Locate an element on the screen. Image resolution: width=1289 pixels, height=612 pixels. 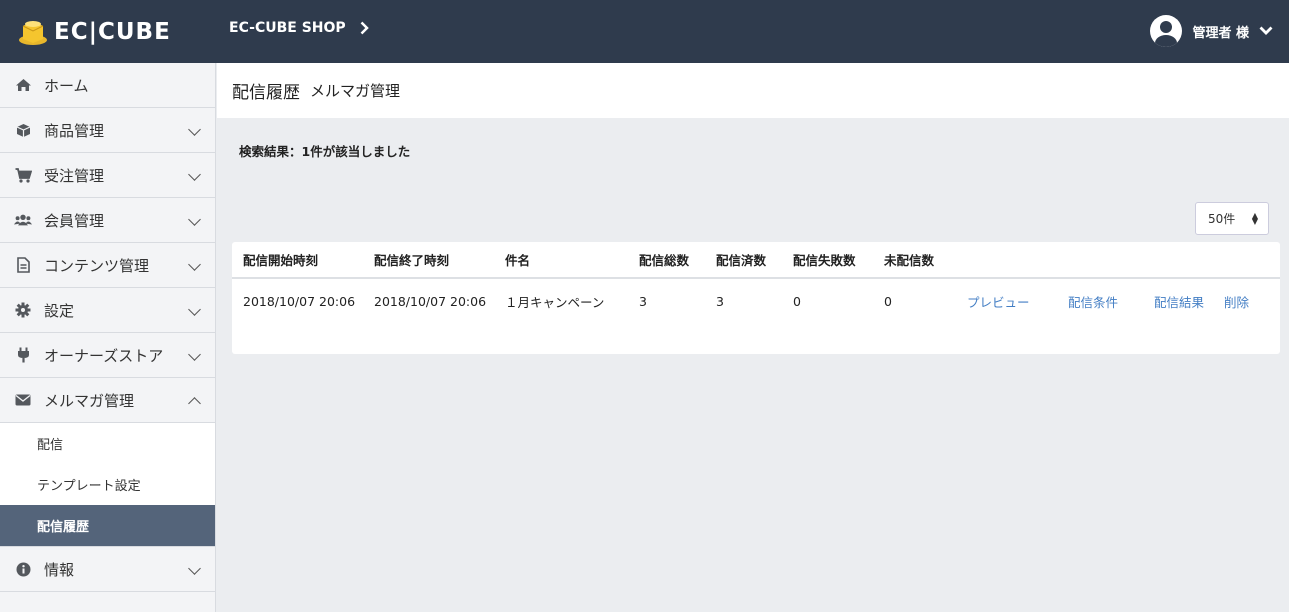
sidebar-item-label: ホーム is located at coordinates (66, 85).